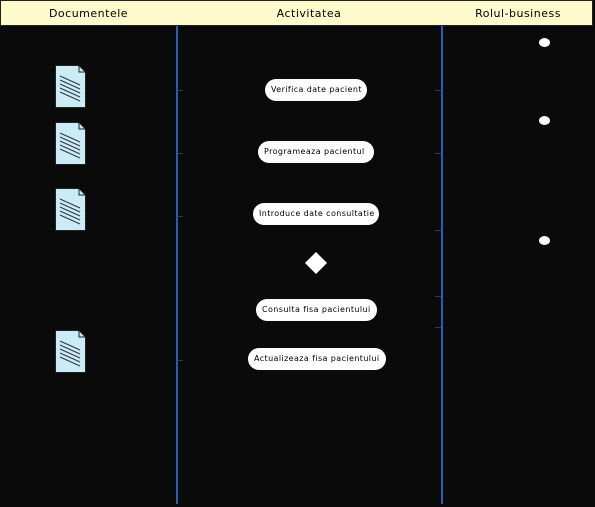  What do you see at coordinates (316, 263) in the screenshot?
I see `decision-node` at bounding box center [316, 263].